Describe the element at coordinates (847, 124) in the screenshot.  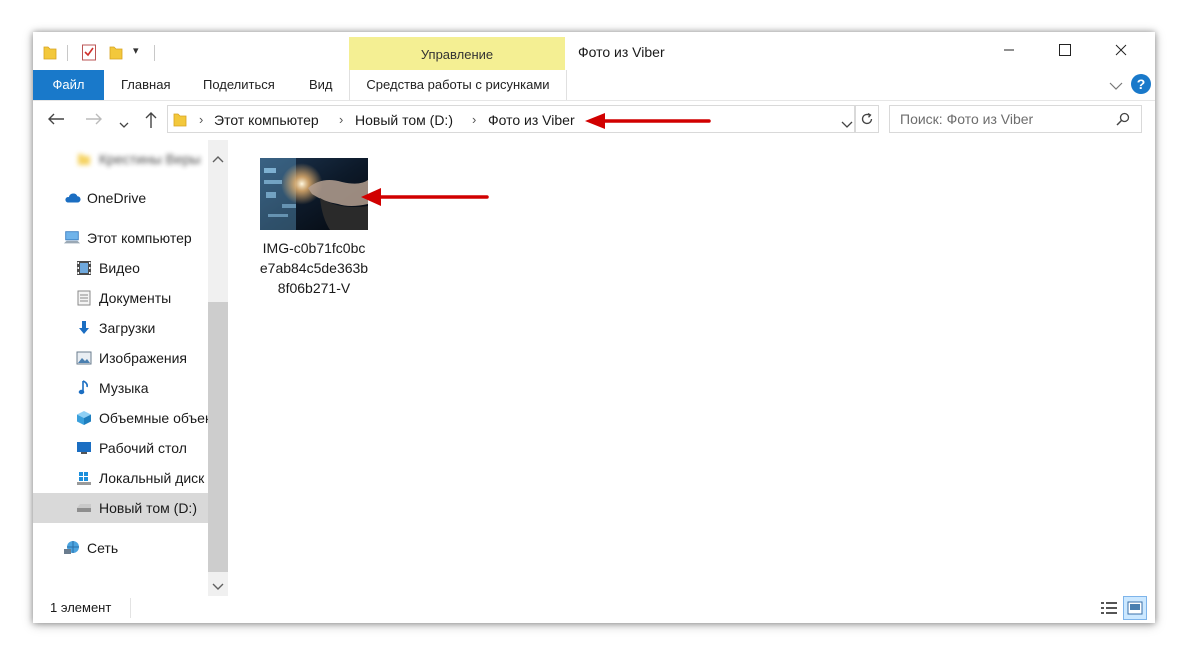
I see `address-dropdown-icon` at that location.